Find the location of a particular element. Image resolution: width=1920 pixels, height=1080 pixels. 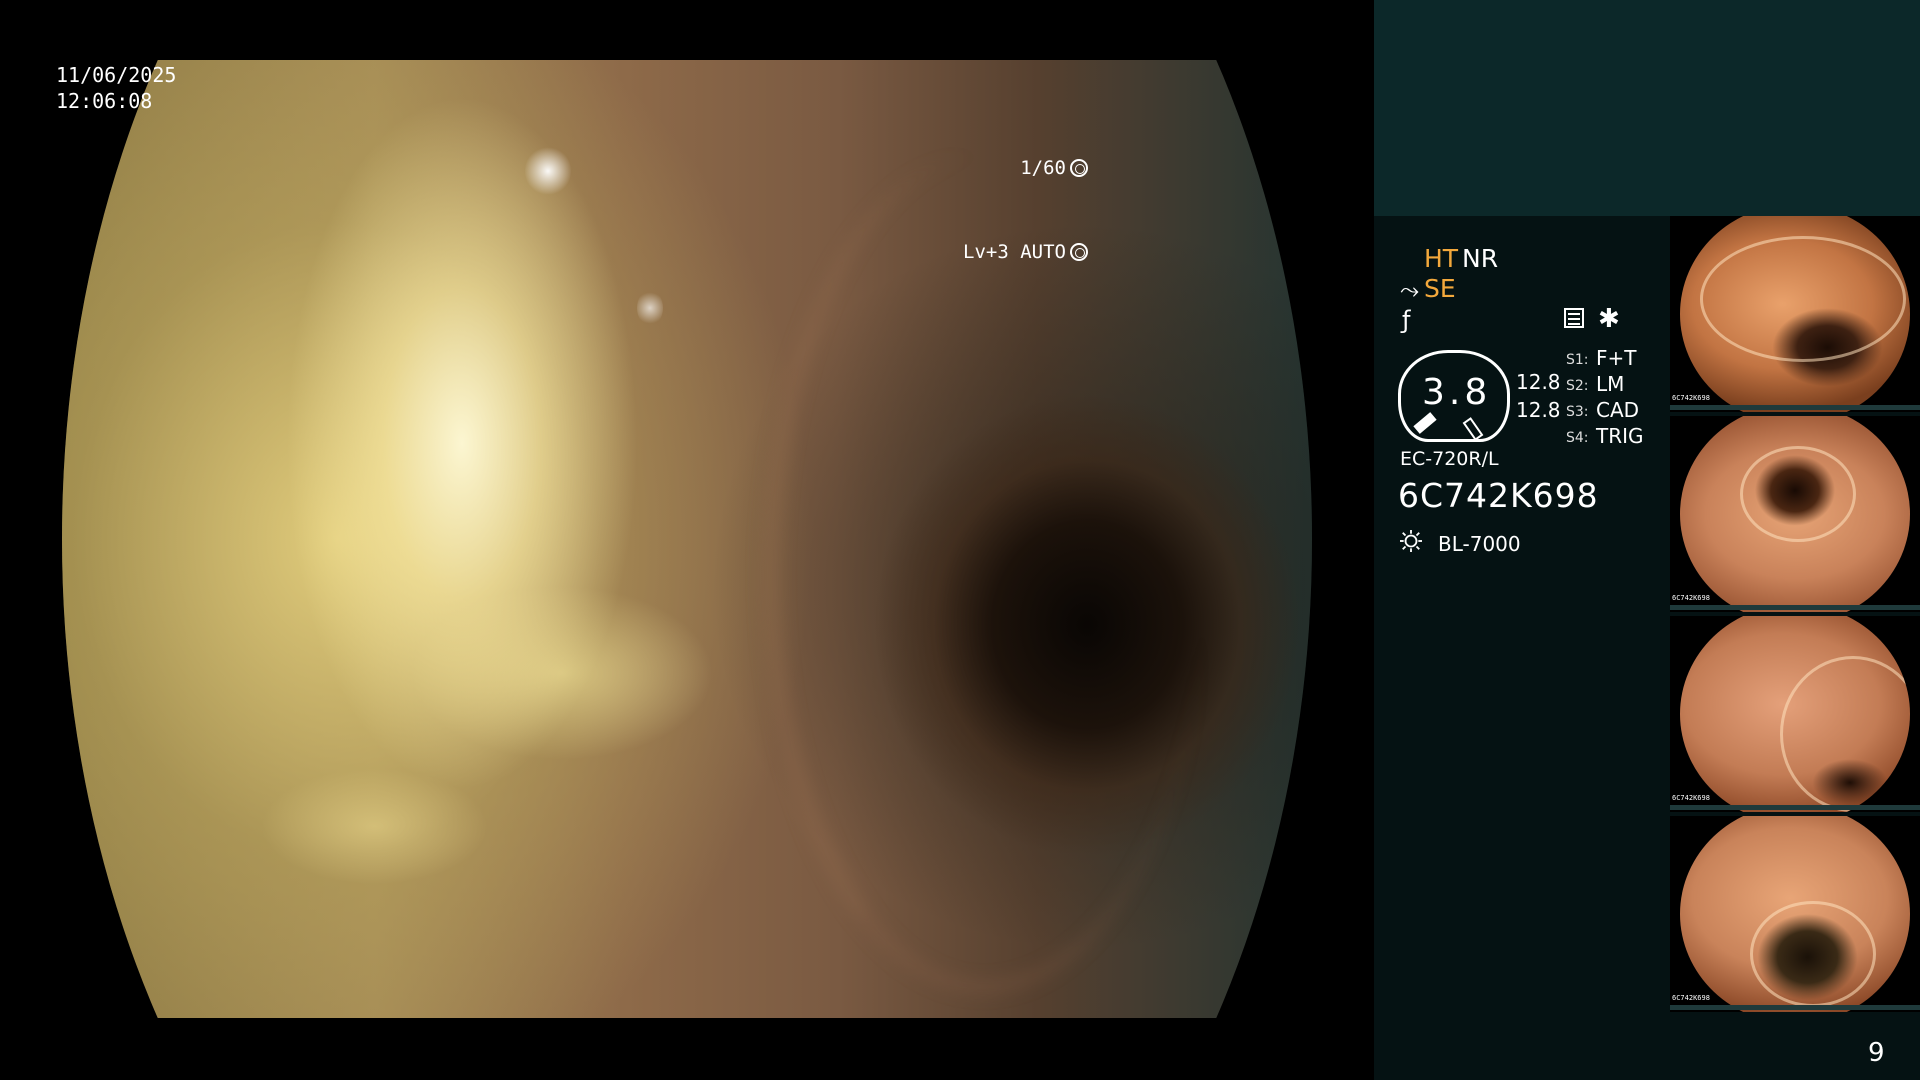

auto-iris-icon is located at coordinates (1079, 252).